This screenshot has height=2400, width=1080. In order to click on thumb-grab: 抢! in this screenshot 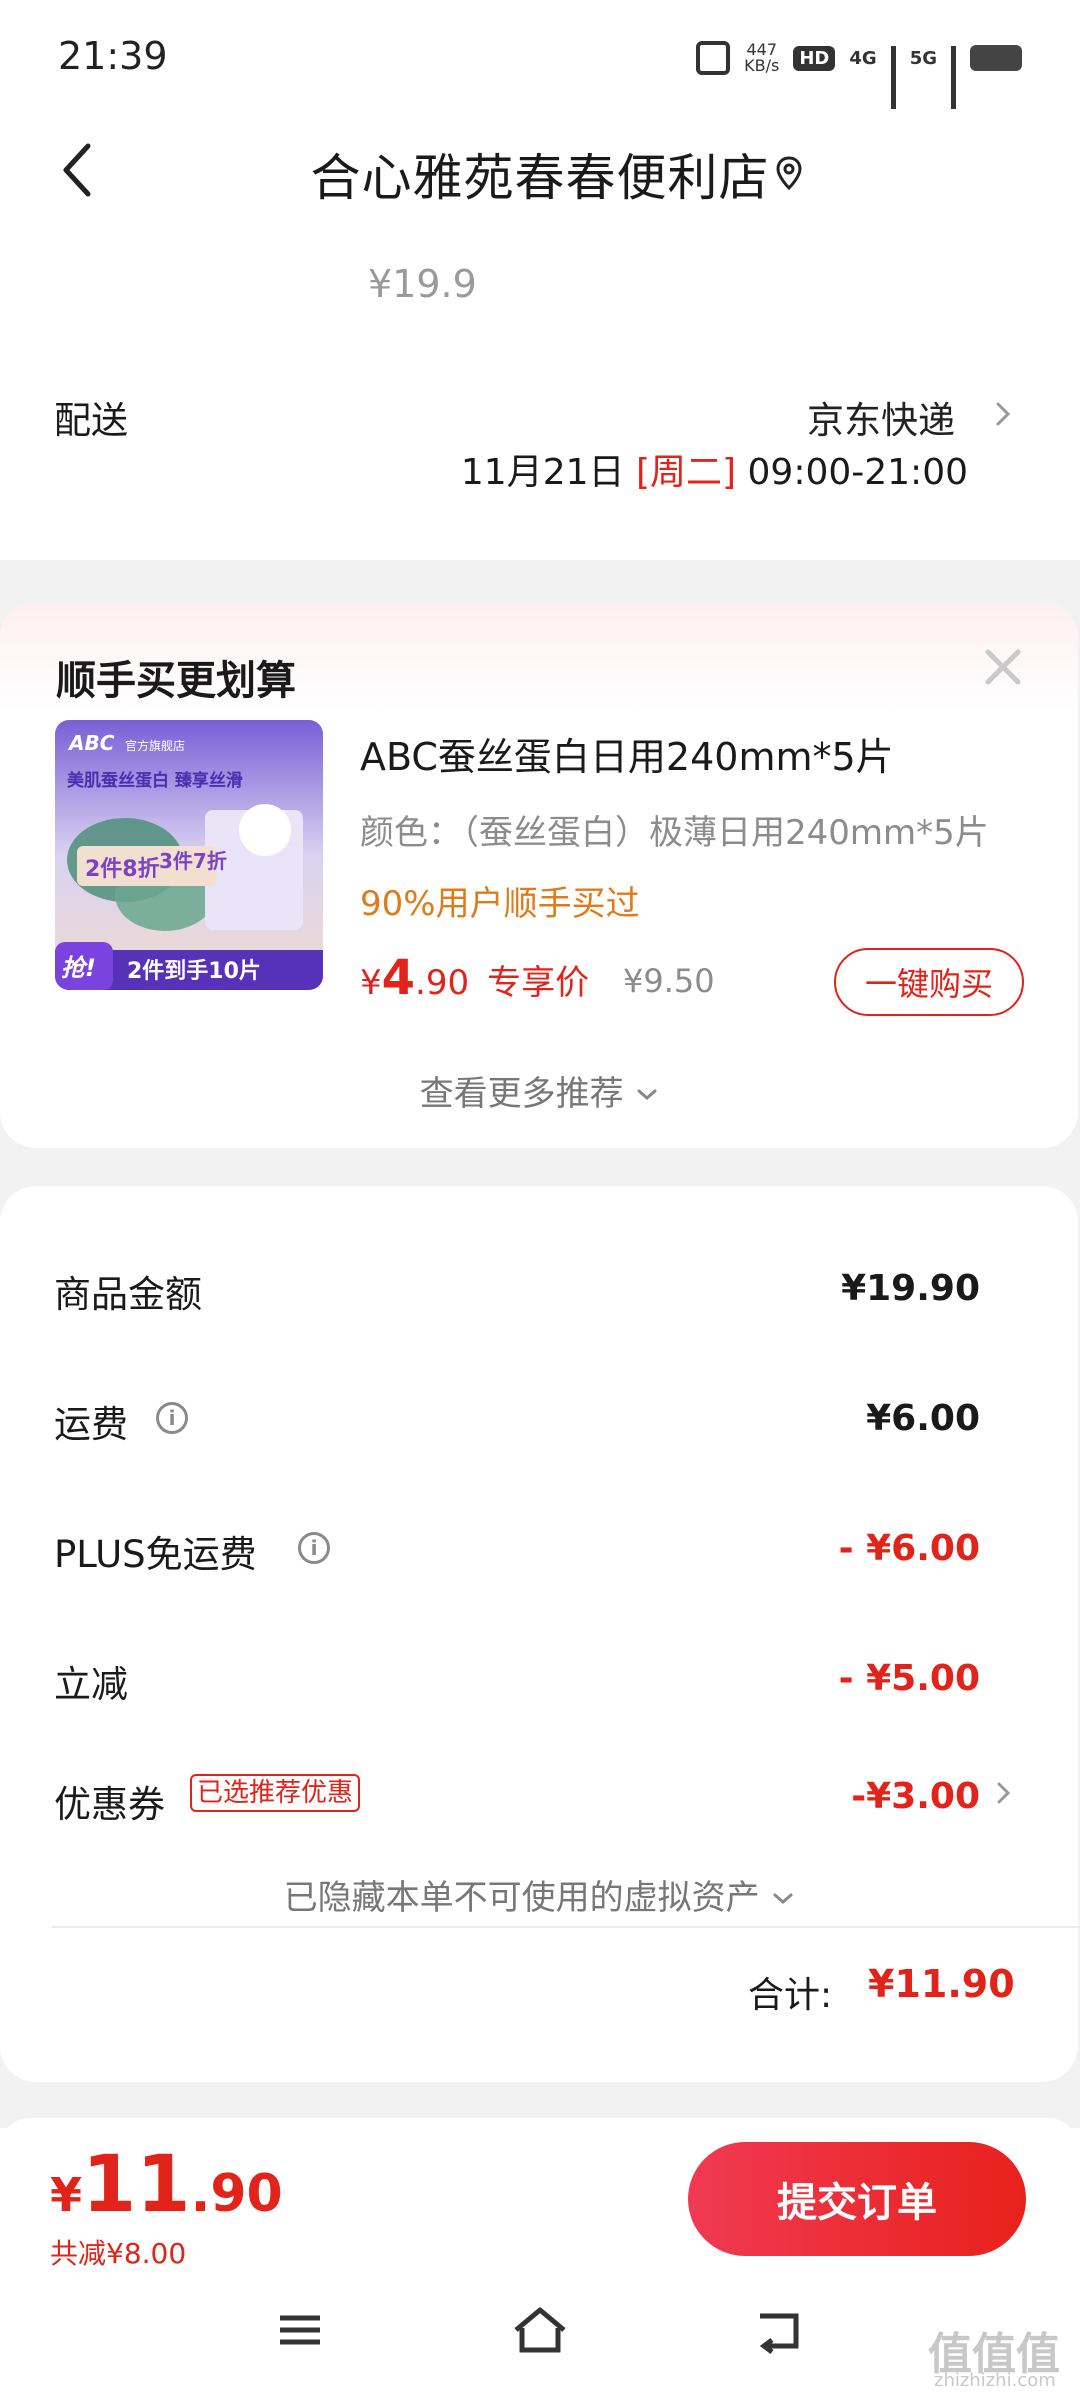, I will do `click(78, 968)`.